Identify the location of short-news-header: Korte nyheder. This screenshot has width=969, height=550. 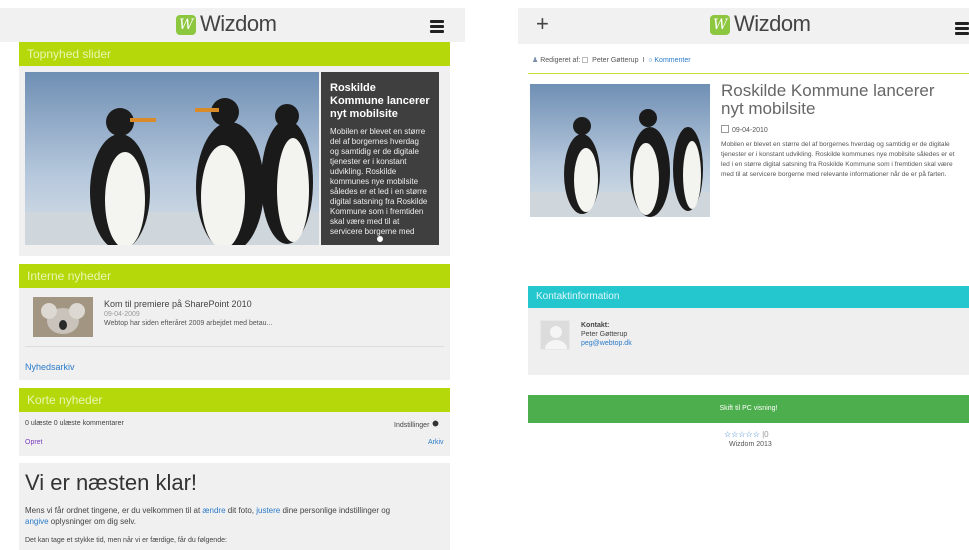
(234, 400).